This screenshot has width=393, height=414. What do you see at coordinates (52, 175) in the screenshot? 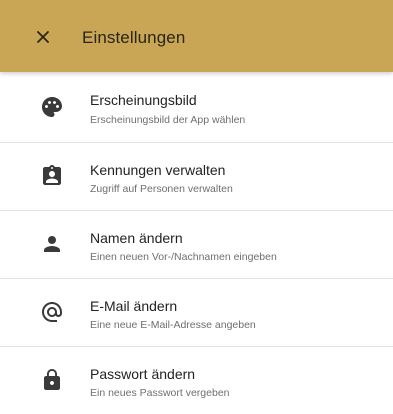
I see `clipboard-account-icon` at bounding box center [52, 175].